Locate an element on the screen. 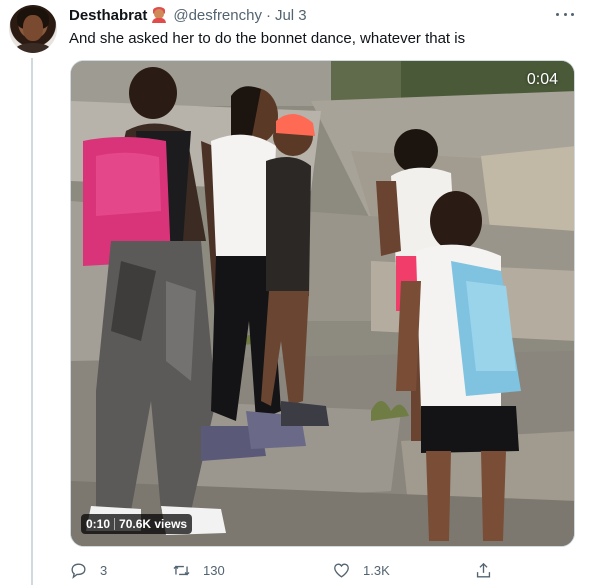 Image resolution: width=592 pixels, height=585 pixels. video-views: 70.6K views is located at coordinates (153, 524).